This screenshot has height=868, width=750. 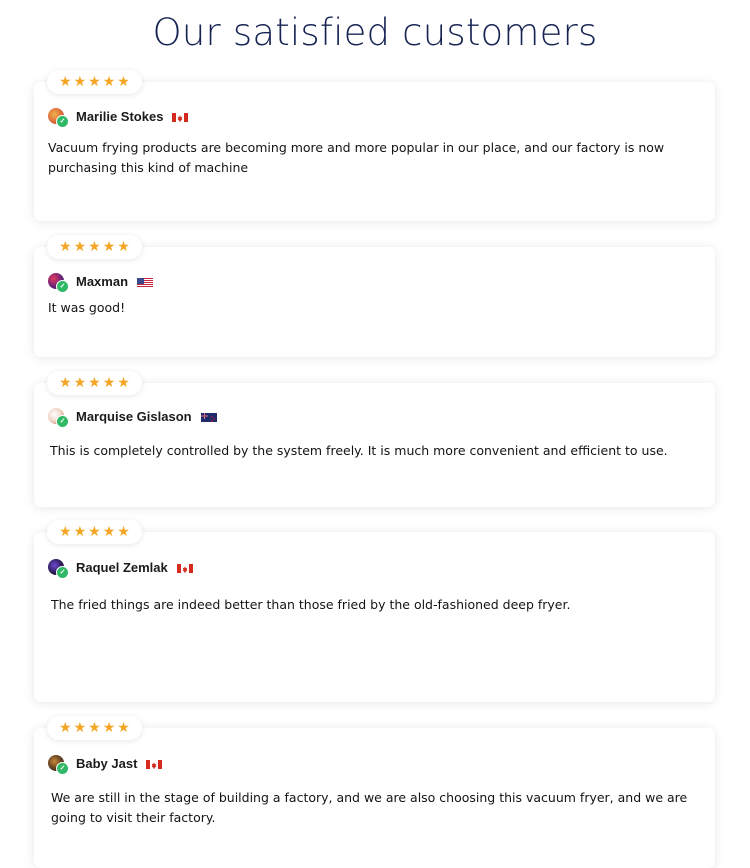 I want to click on reviewer-header: ✓ Raquel Zemlak, so click(x=120, y=569).